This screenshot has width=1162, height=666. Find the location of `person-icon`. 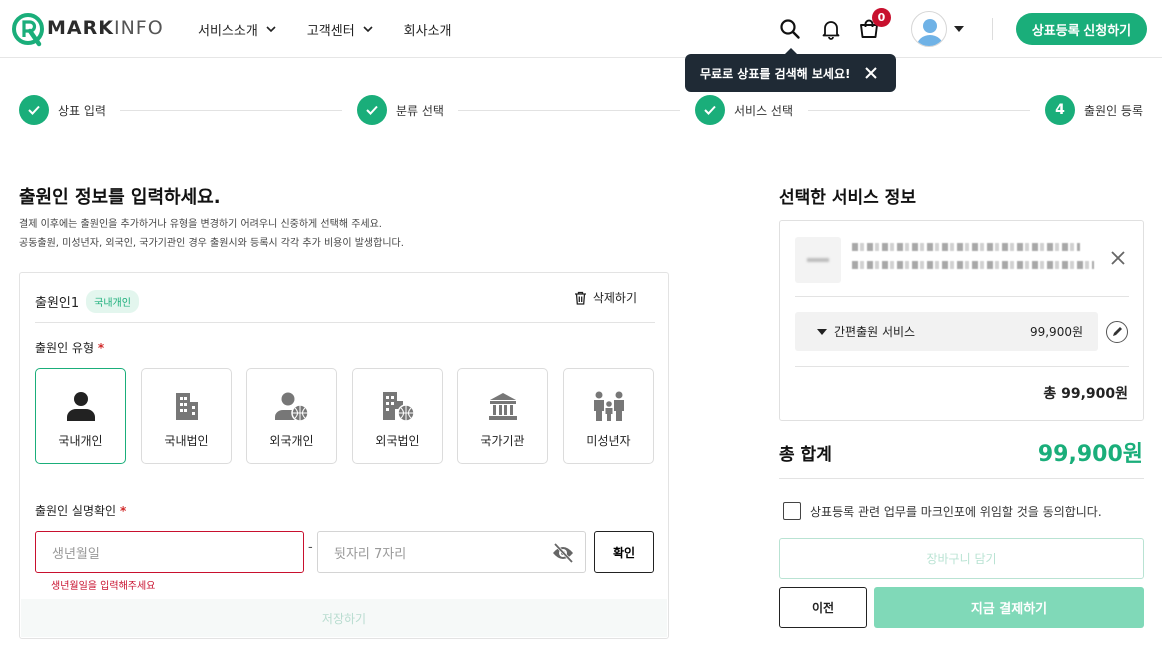

person-icon is located at coordinates (81, 406).